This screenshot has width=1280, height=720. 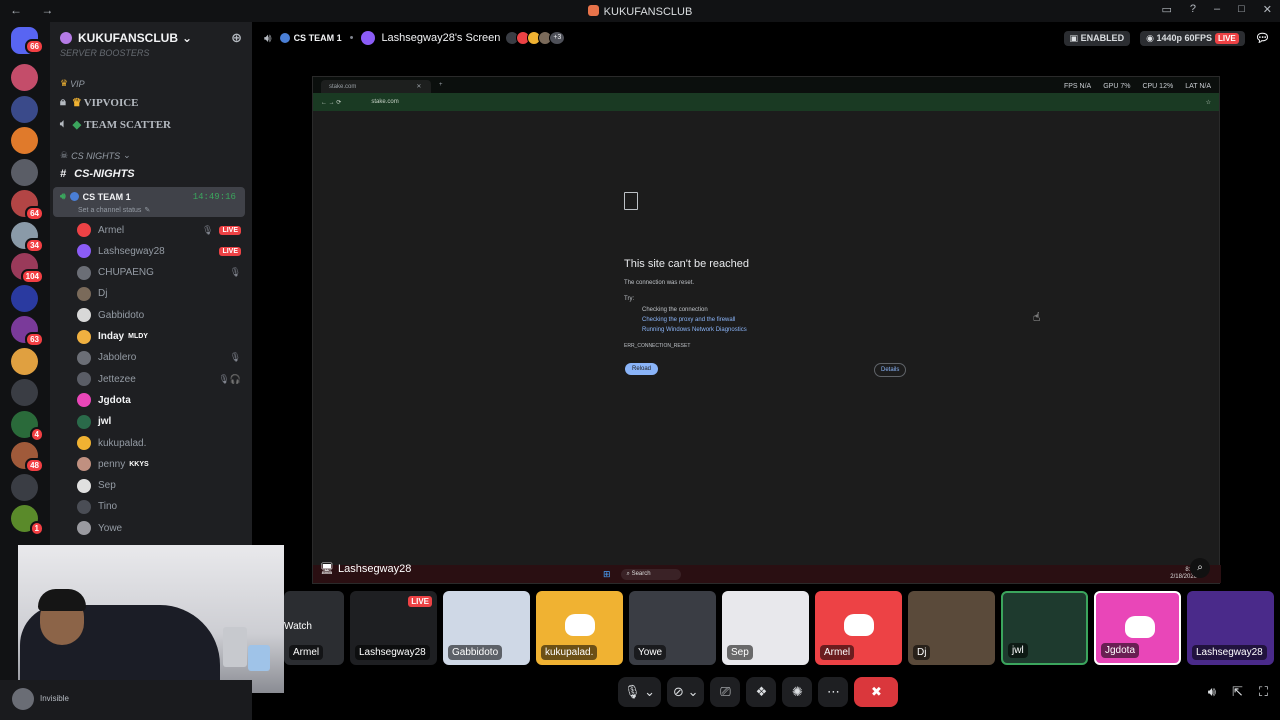 I want to click on hash-icon: #, so click(x=63, y=174).